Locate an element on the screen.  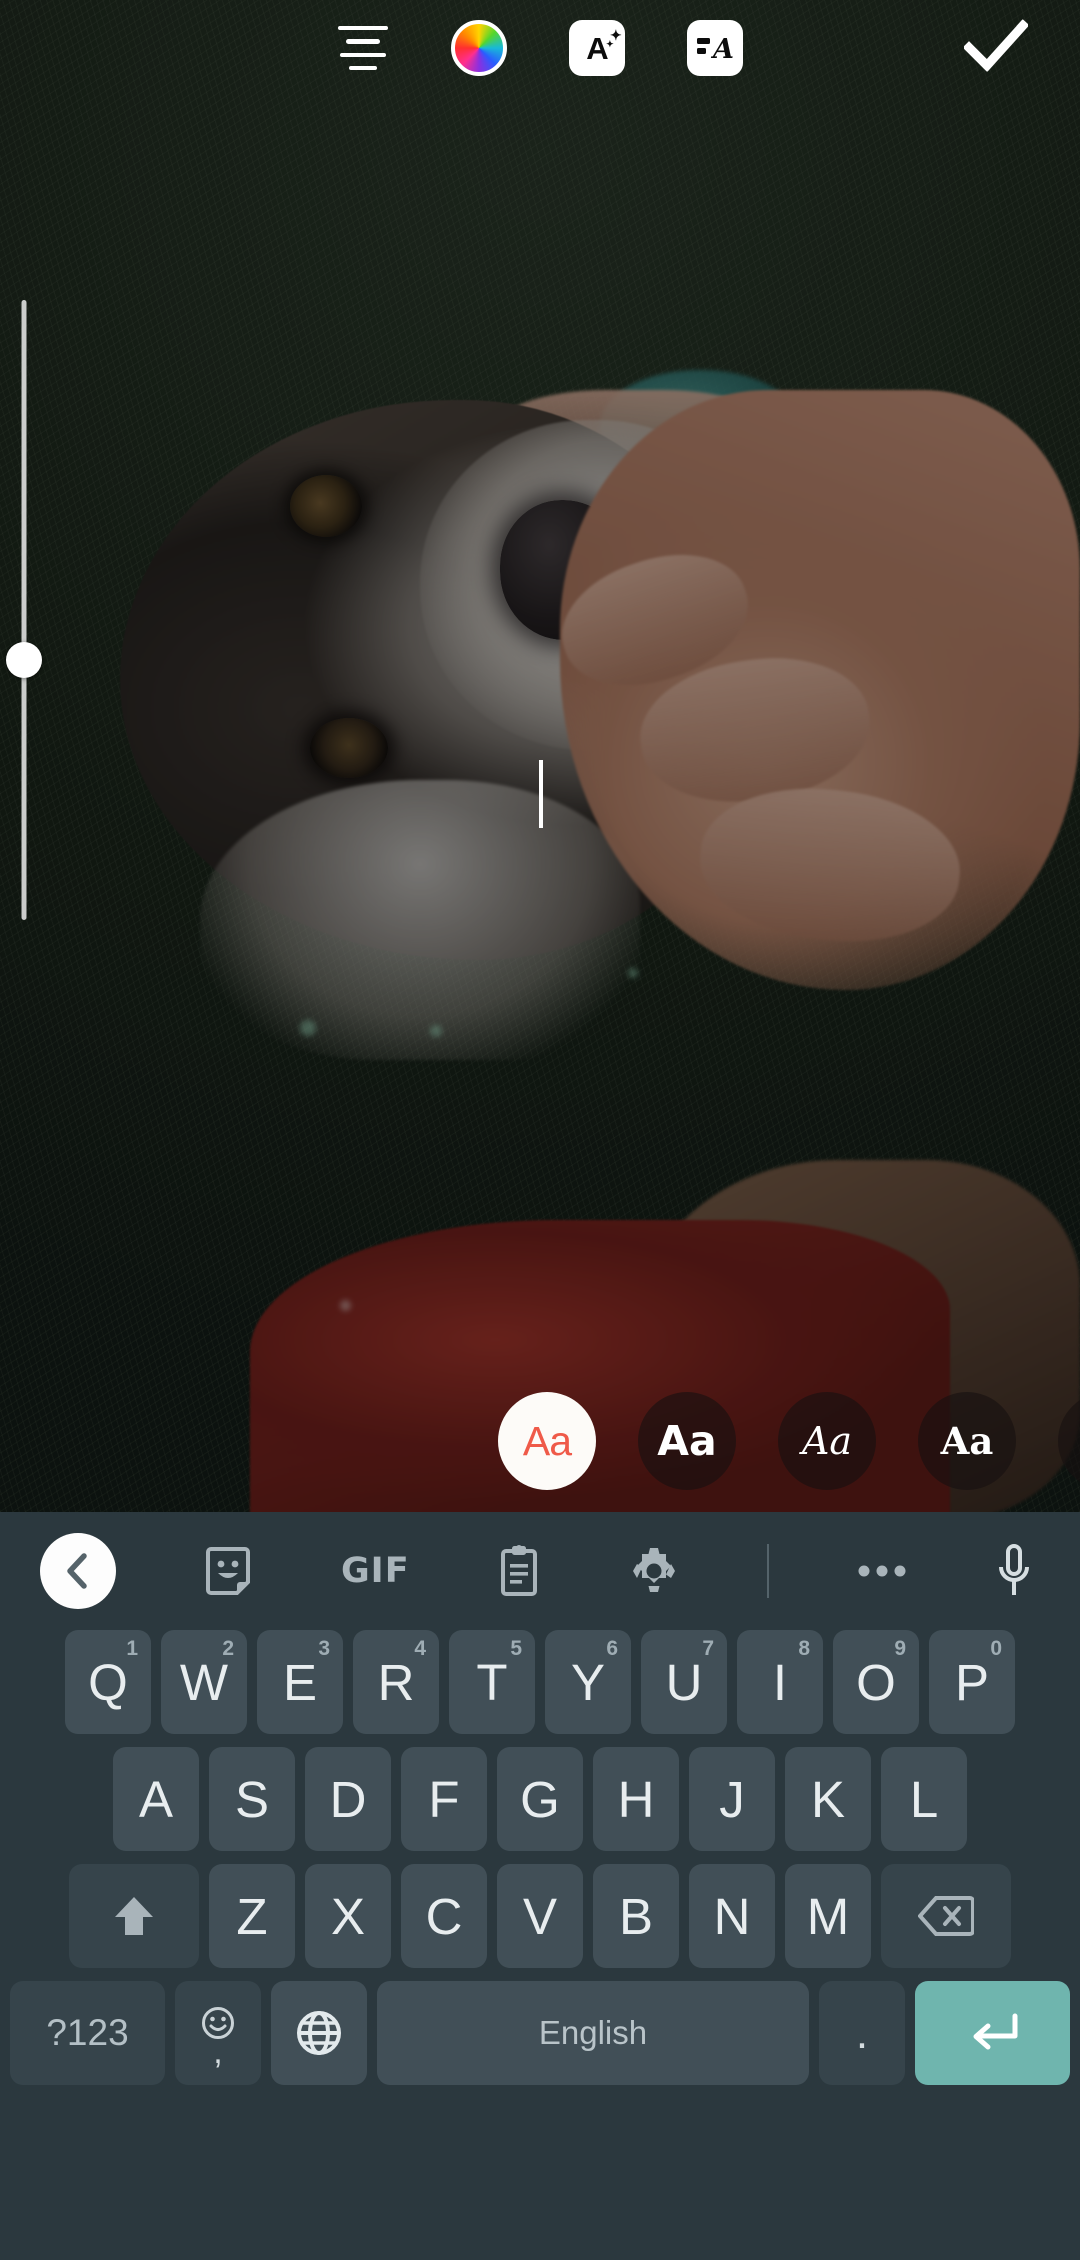
svg-text: A is located at coordinates (722, 48).